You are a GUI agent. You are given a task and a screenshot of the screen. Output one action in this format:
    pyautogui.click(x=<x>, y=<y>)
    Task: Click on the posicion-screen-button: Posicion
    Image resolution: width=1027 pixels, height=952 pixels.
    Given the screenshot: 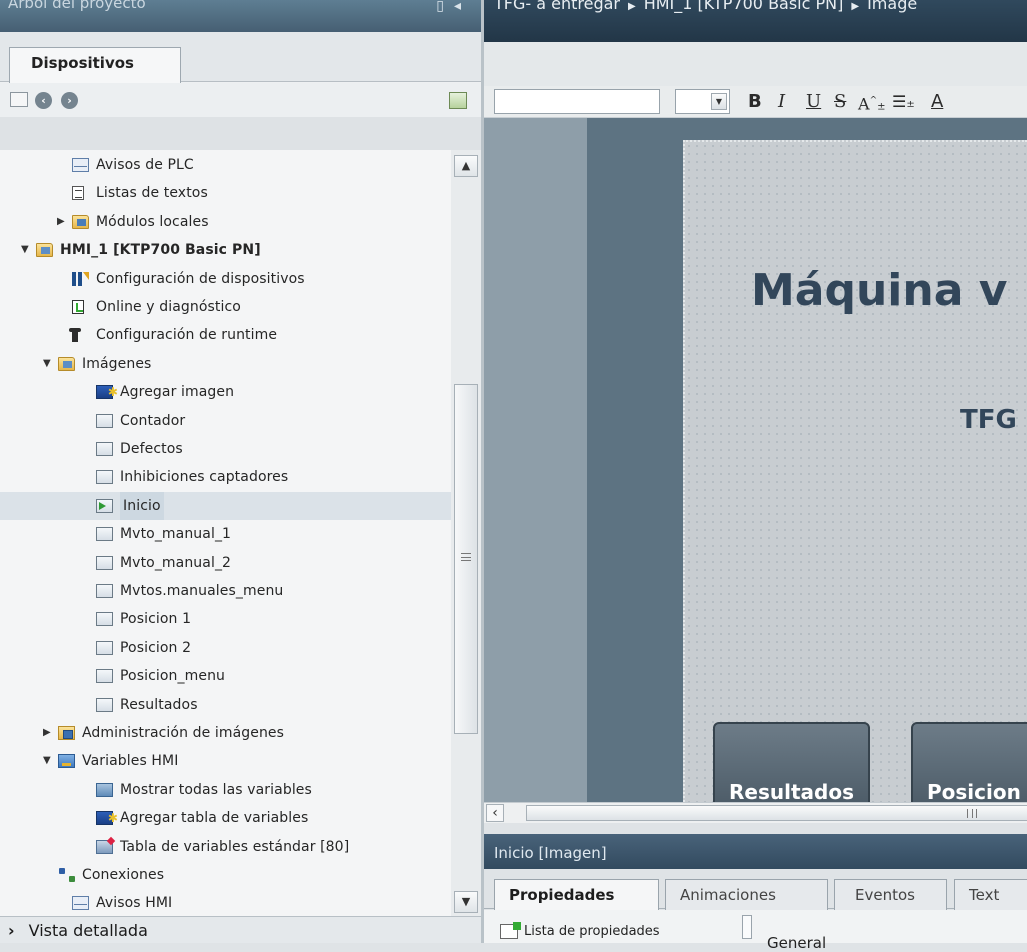 What is the action you would take?
    pyautogui.click(x=969, y=762)
    